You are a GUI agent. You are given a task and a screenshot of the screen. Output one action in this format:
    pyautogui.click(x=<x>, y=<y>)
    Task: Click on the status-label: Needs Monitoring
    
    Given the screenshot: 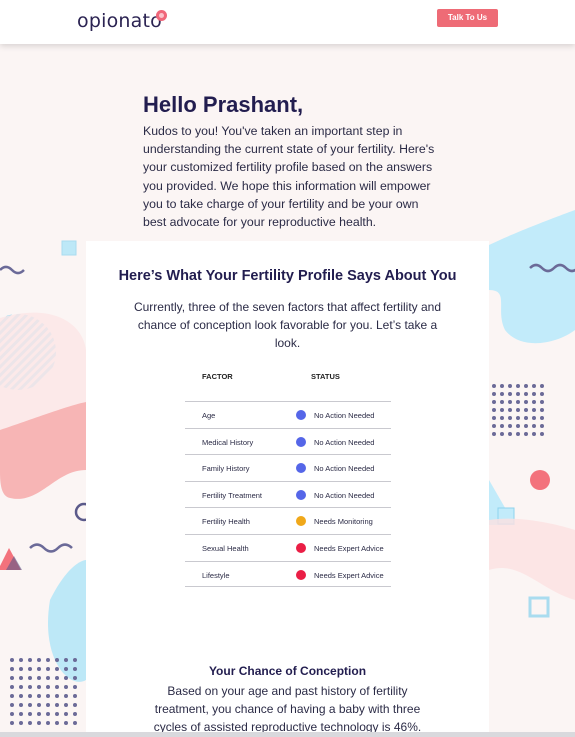 What is the action you would take?
    pyautogui.click(x=343, y=522)
    